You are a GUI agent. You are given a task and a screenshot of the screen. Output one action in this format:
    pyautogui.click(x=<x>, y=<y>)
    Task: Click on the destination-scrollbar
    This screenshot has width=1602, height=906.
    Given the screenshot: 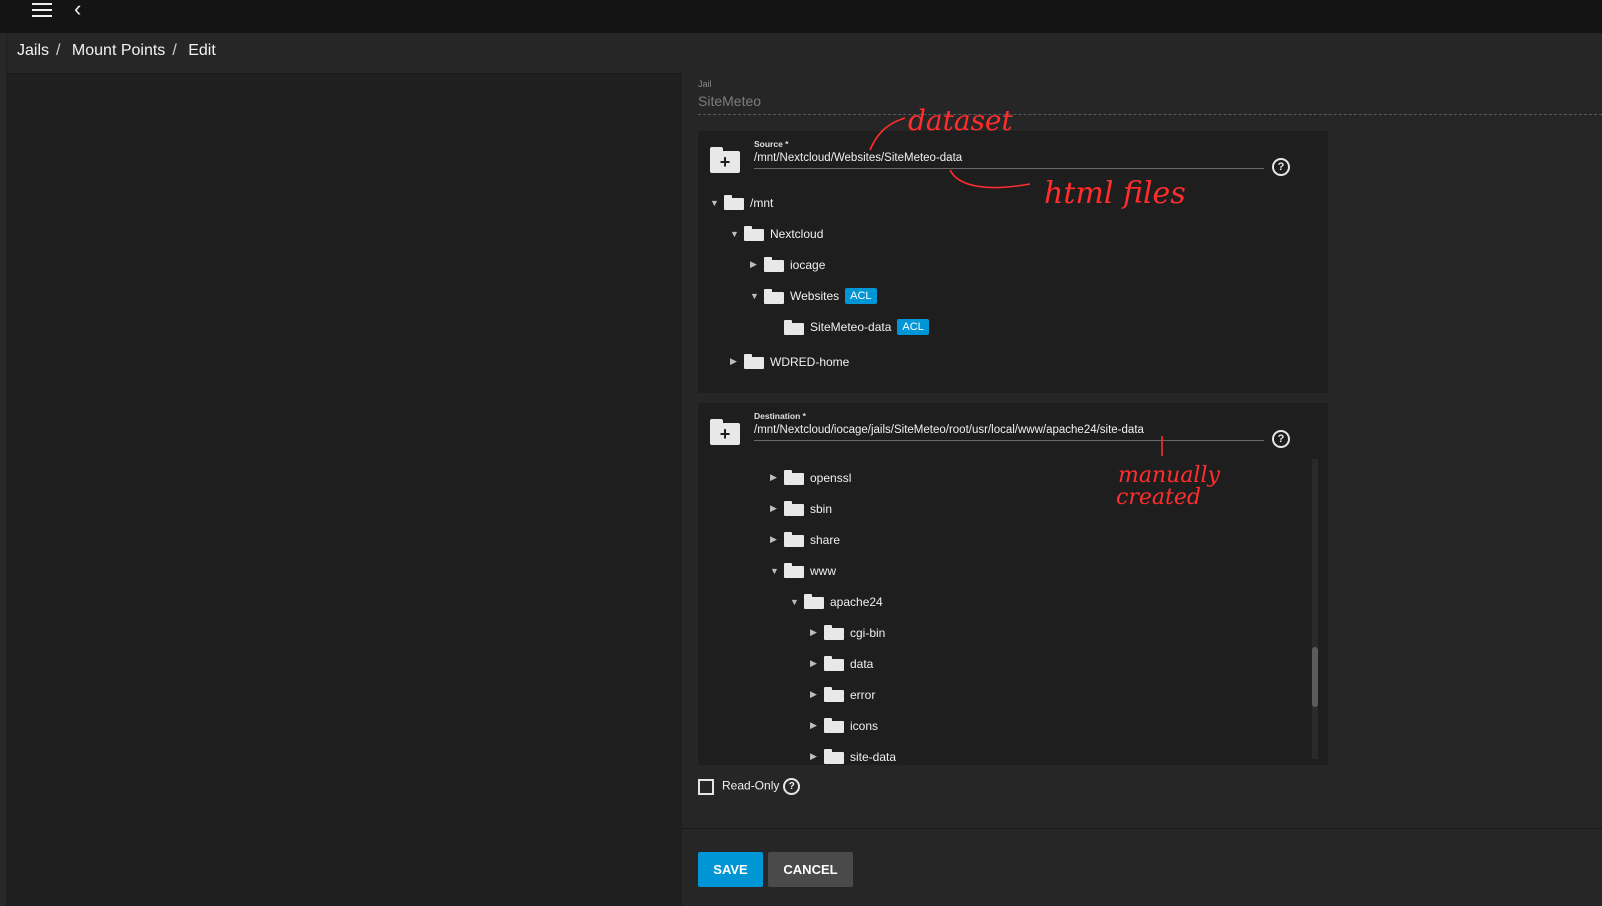 What is the action you would take?
    pyautogui.click(x=1315, y=609)
    